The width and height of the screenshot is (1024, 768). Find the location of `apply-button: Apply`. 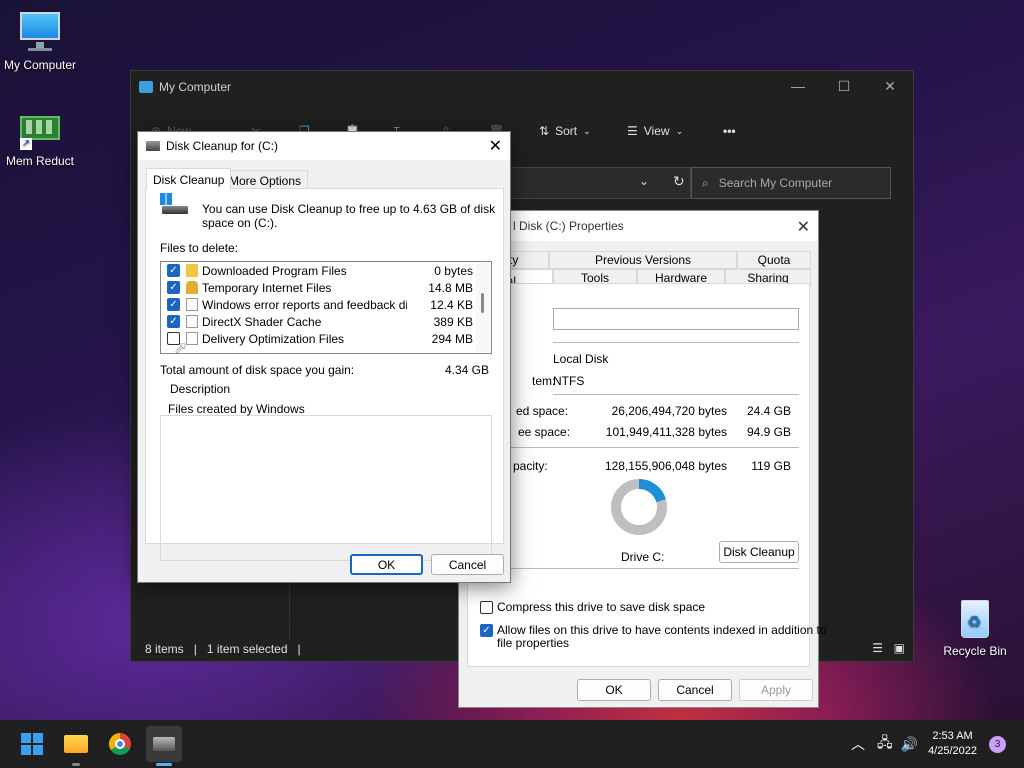

apply-button: Apply is located at coordinates (776, 690).